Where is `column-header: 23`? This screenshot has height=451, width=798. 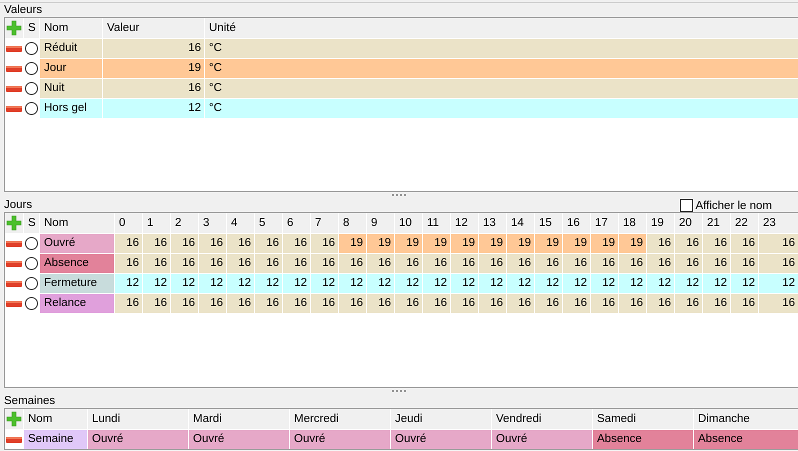 column-header: 23 is located at coordinates (778, 223).